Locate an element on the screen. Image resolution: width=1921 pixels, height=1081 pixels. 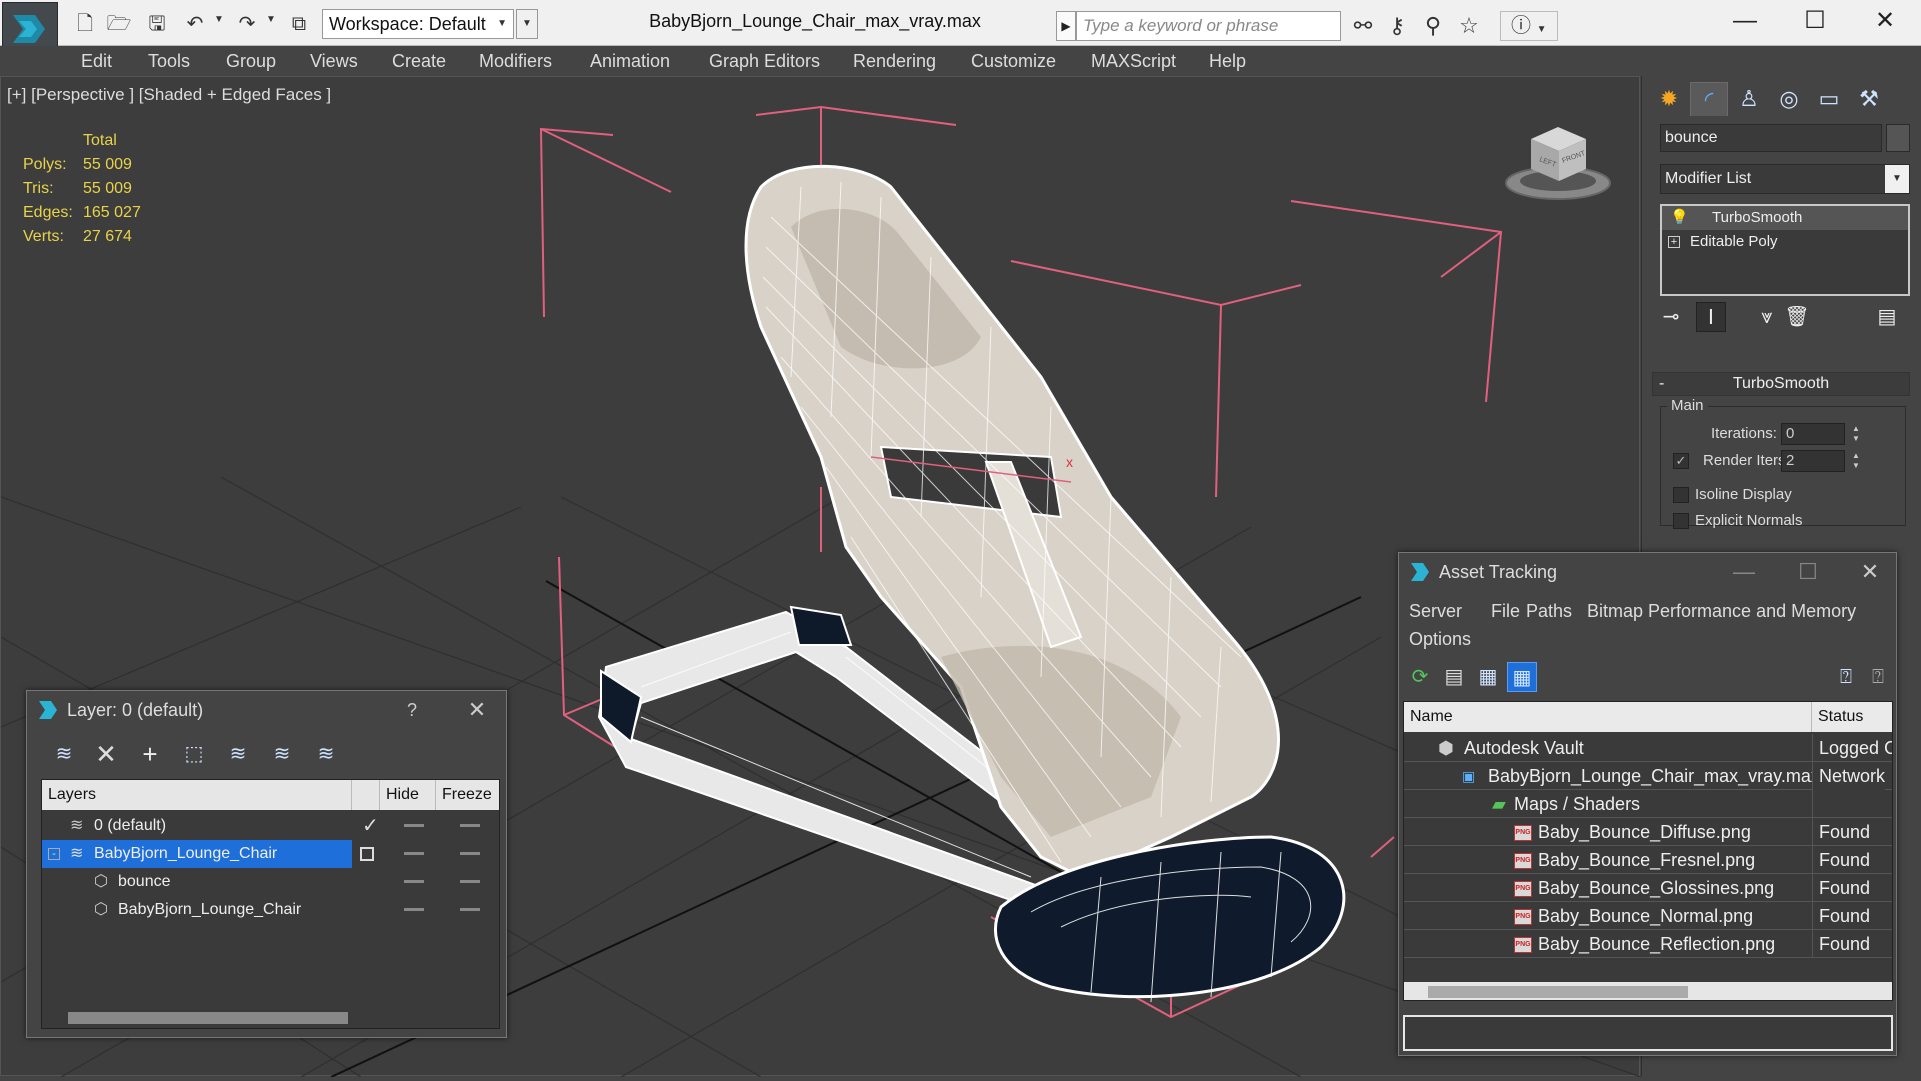
layer-row-chair-object: ⬡ BabyBjorn_Lounge_Chair is located at coordinates (261, 910).